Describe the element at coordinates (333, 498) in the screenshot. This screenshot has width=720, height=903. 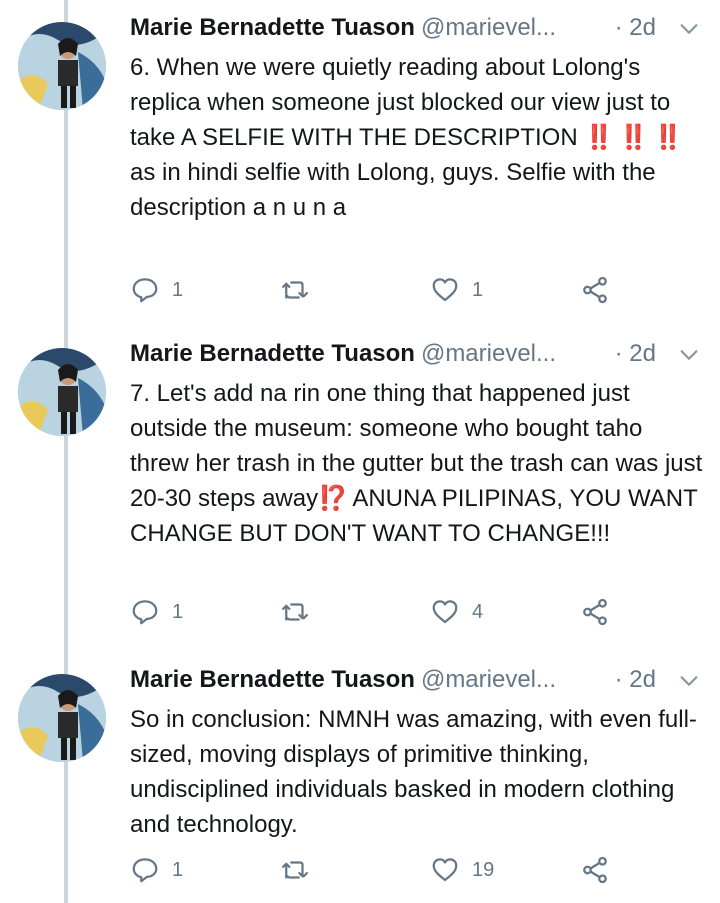
I see `interrobang-emoji: ⁉️` at that location.